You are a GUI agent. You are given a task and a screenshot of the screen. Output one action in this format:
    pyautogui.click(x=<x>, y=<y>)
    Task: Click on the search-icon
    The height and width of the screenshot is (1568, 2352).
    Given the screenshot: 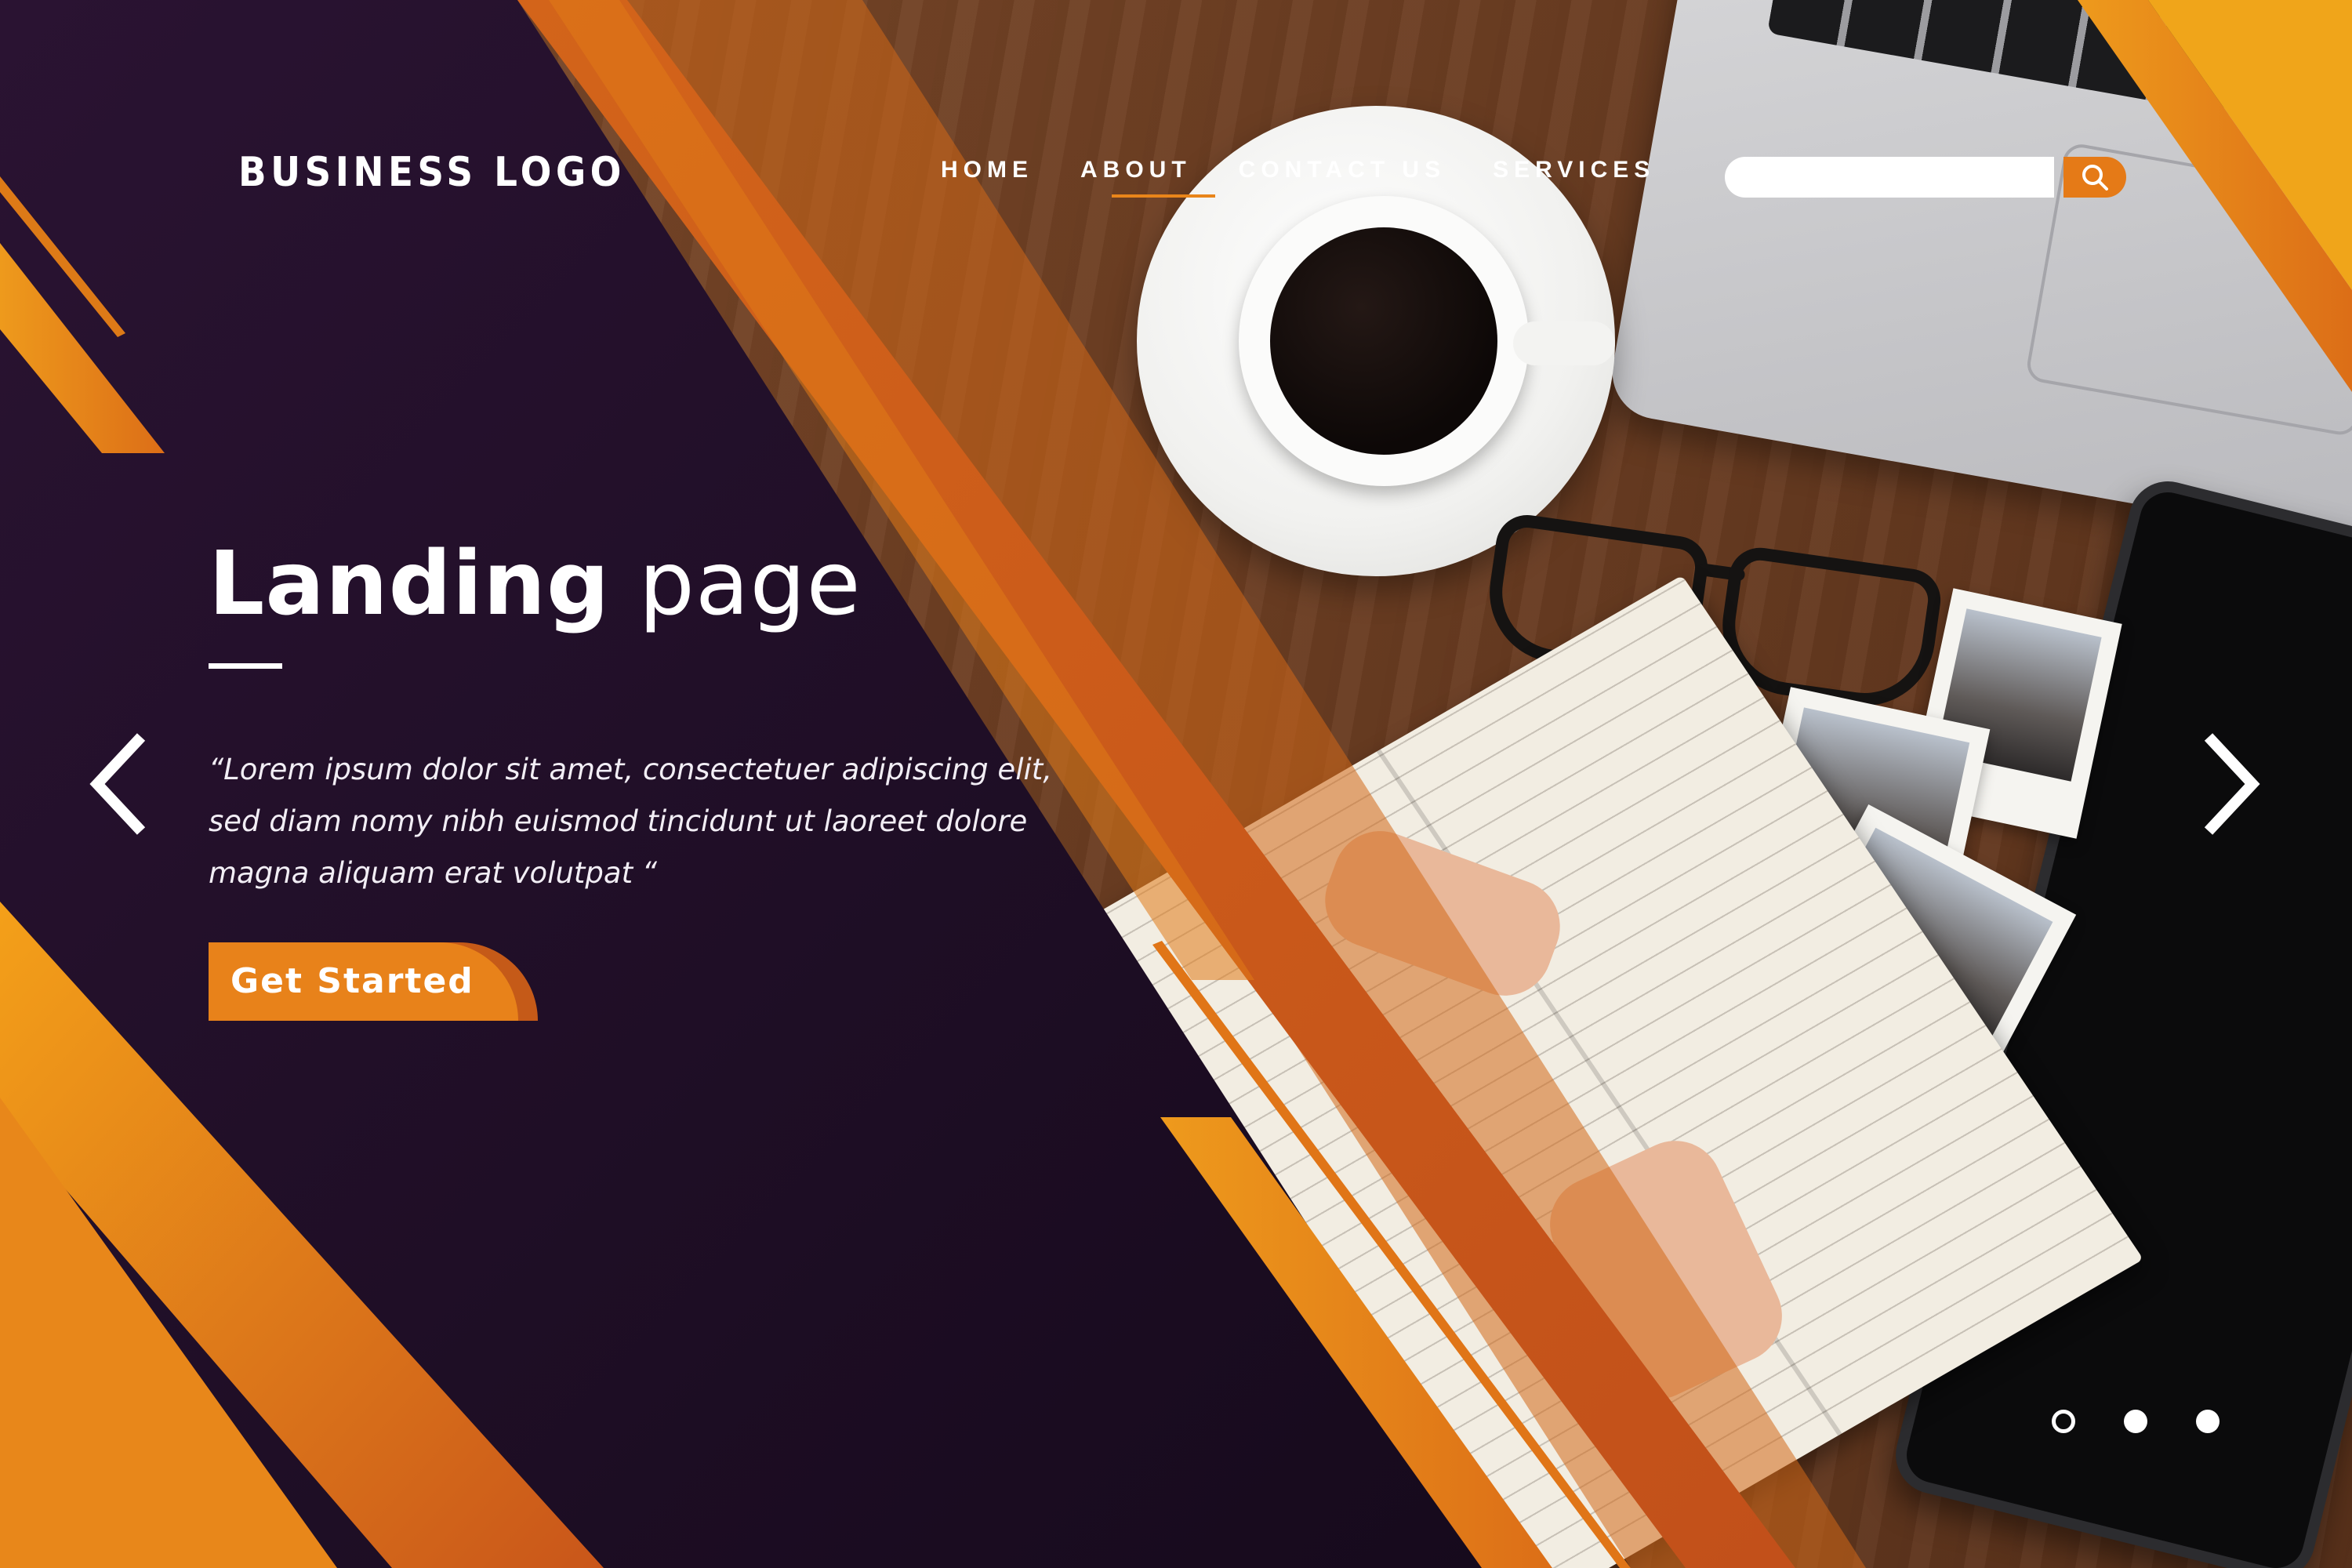 What is the action you would take?
    pyautogui.click(x=2095, y=178)
    